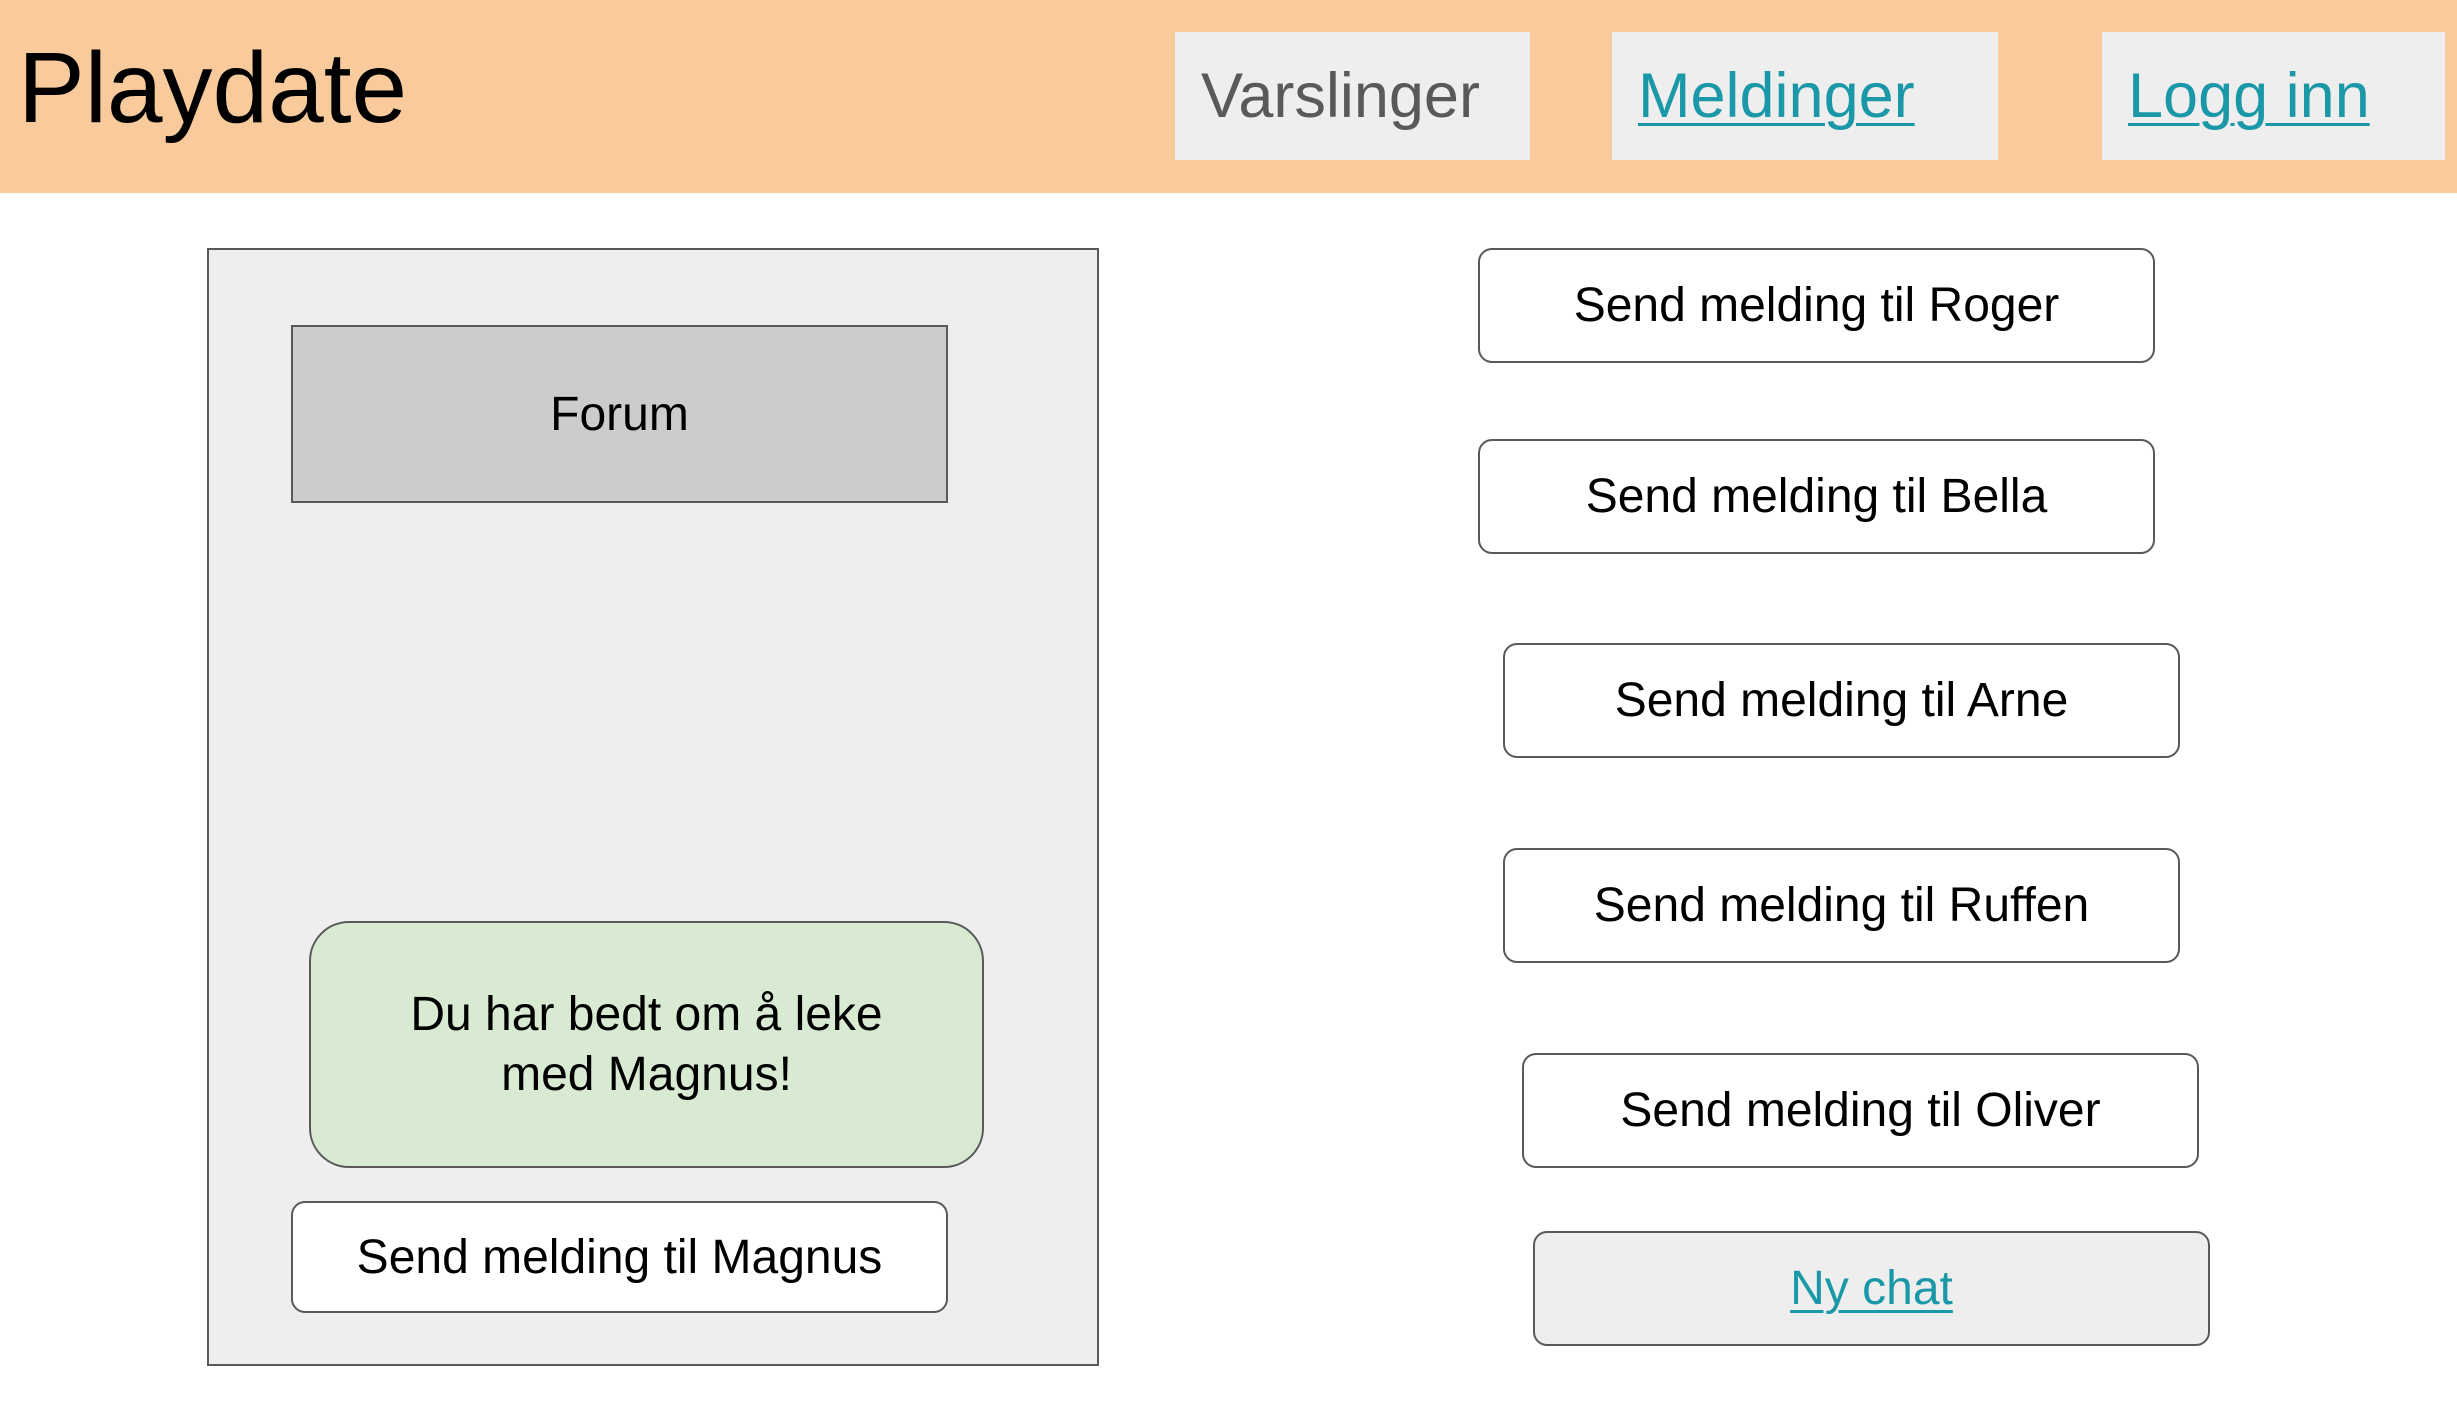  I want to click on app-title: Playdate, so click(213, 88).